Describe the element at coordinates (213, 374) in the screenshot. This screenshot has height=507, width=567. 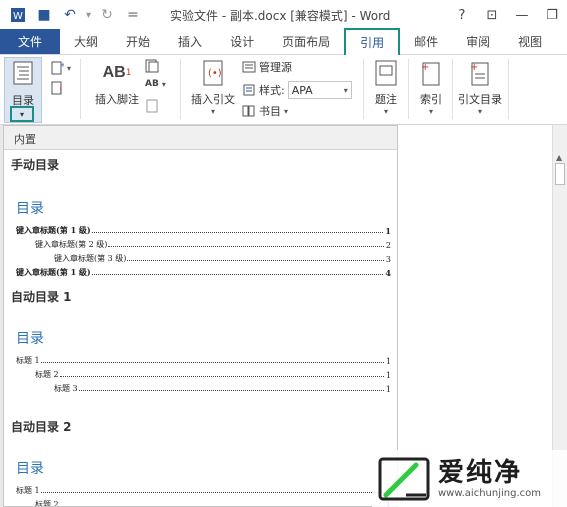
I see `toc-preview-line: 标题 21` at that location.